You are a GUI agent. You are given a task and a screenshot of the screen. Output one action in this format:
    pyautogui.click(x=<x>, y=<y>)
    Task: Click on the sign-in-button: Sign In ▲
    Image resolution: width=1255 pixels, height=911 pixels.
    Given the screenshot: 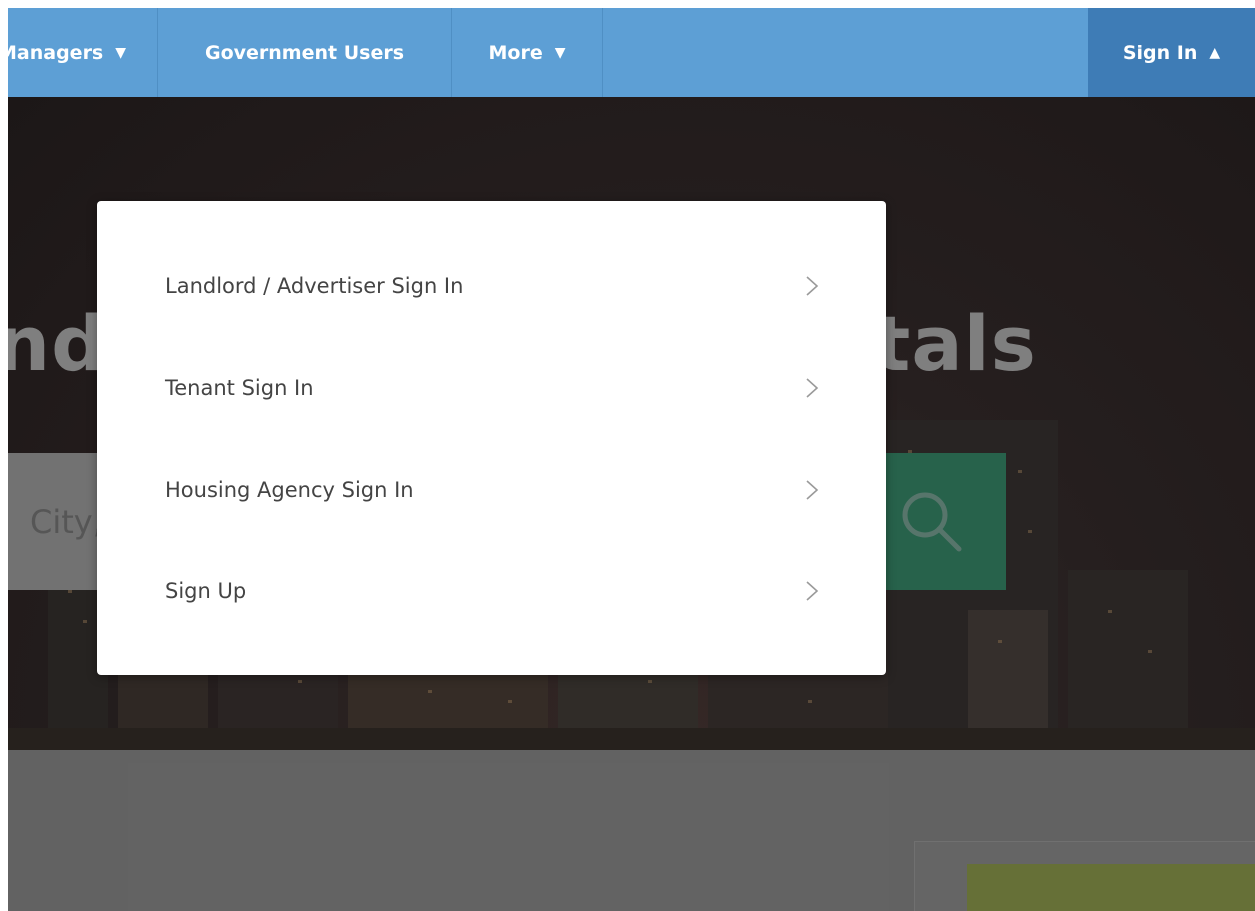 What is the action you would take?
    pyautogui.click(x=1171, y=52)
    